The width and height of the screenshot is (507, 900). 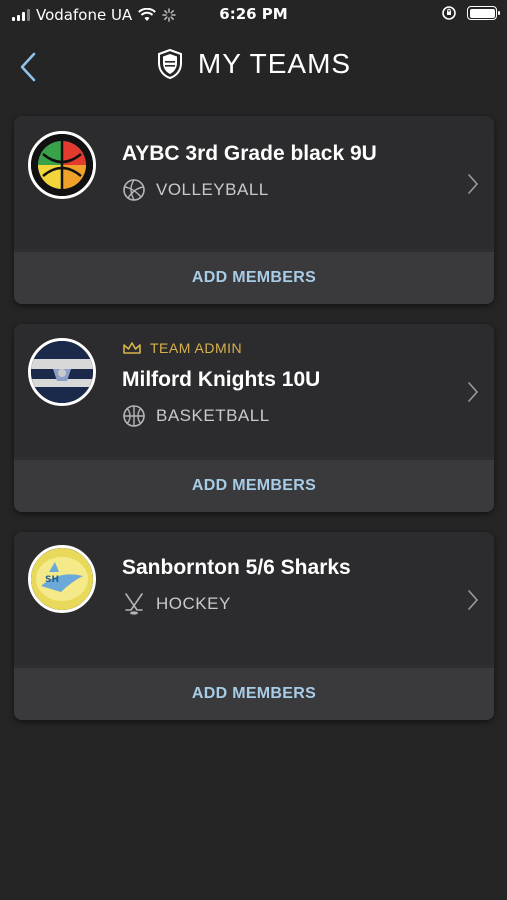 I want to click on milford-logo-image, so click(x=62, y=372).